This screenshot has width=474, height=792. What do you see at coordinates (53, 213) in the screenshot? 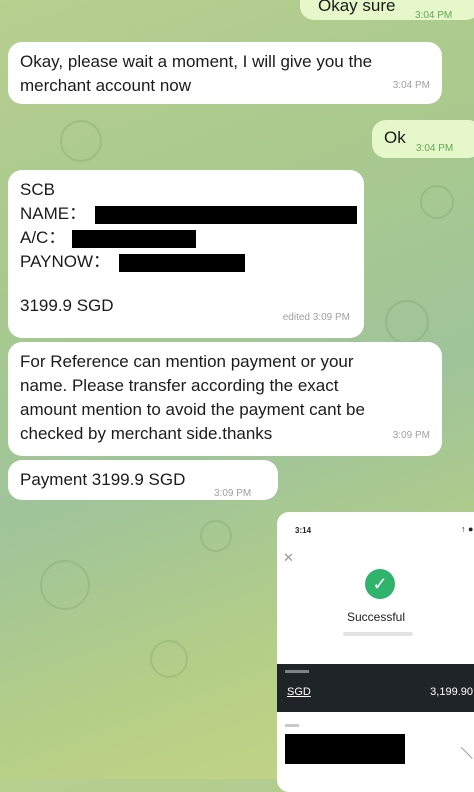
I see `name-label: NAME：` at bounding box center [53, 213].